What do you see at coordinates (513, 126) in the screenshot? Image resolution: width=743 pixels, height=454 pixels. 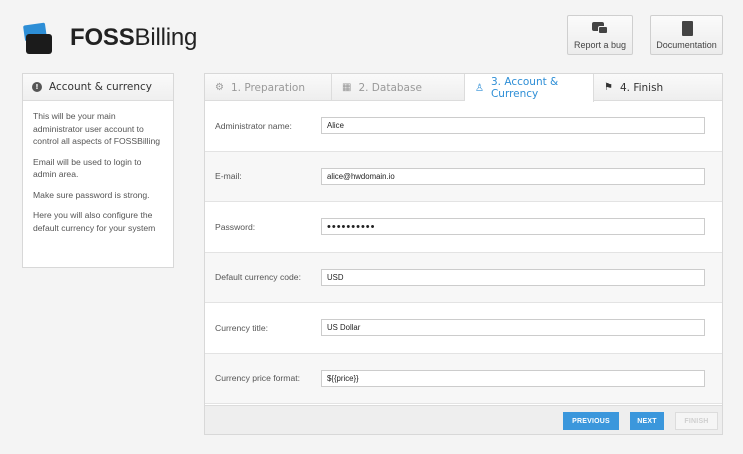 I see `admin-name-input` at bounding box center [513, 126].